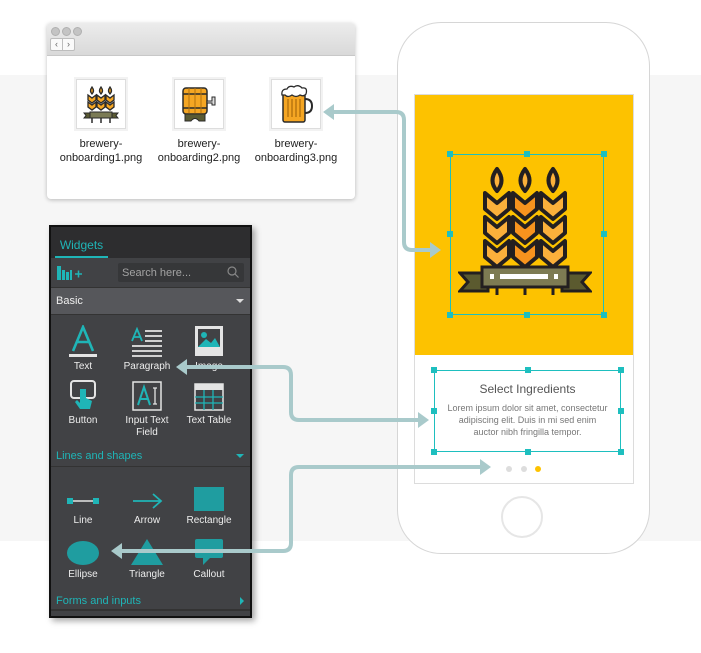 This screenshot has width=701, height=653. I want to click on connector-paragraph-to-text, so click(302, 393).